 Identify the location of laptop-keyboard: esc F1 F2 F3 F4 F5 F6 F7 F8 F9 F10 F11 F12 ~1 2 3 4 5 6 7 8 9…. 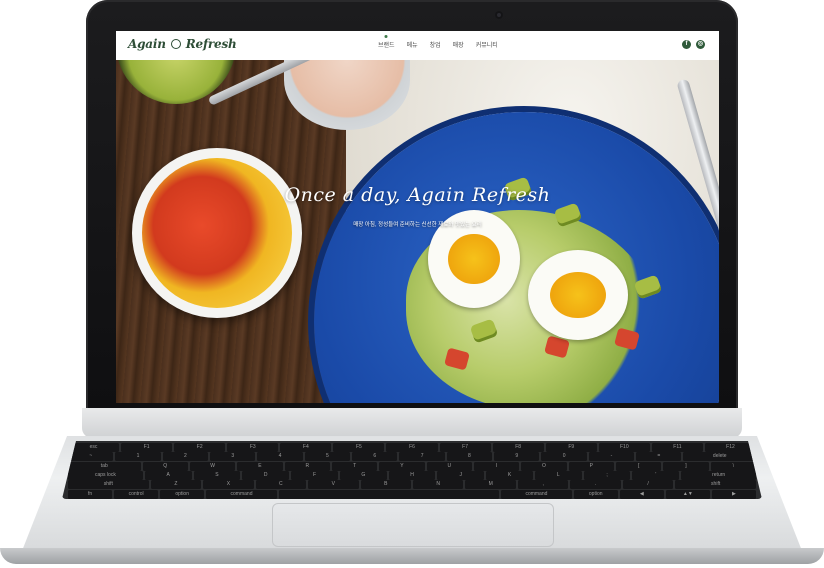
(412, 470).